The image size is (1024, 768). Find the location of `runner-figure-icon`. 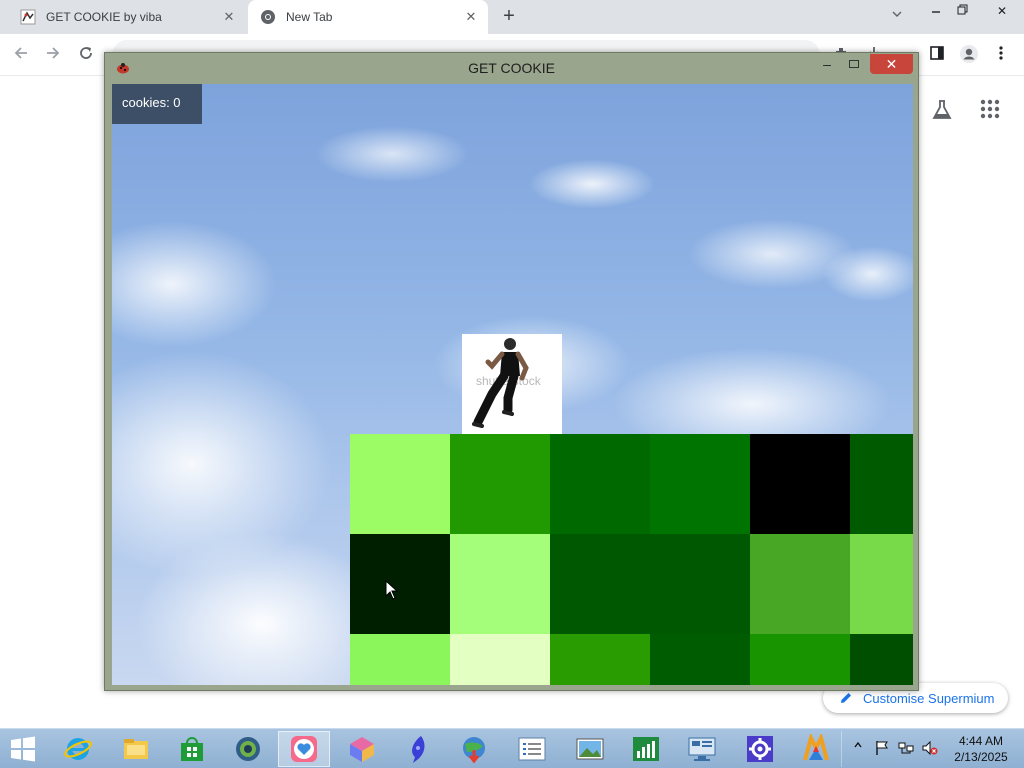

runner-figure-icon is located at coordinates (500, 383).